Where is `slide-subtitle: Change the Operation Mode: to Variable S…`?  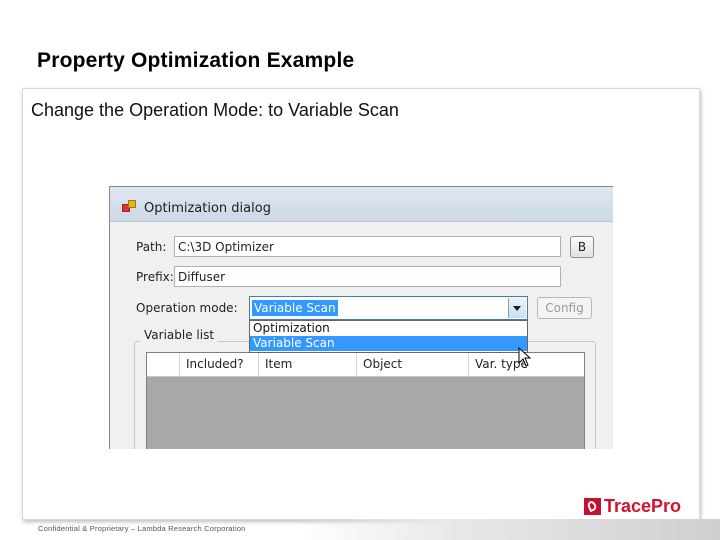
slide-subtitle: Change the Operation Mode: to Variable S… is located at coordinates (215, 110).